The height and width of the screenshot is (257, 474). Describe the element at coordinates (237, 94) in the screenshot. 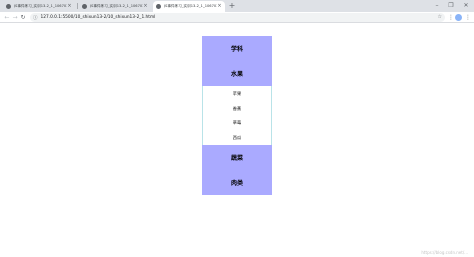

I see `submenu-item-apple: 苹果` at that location.